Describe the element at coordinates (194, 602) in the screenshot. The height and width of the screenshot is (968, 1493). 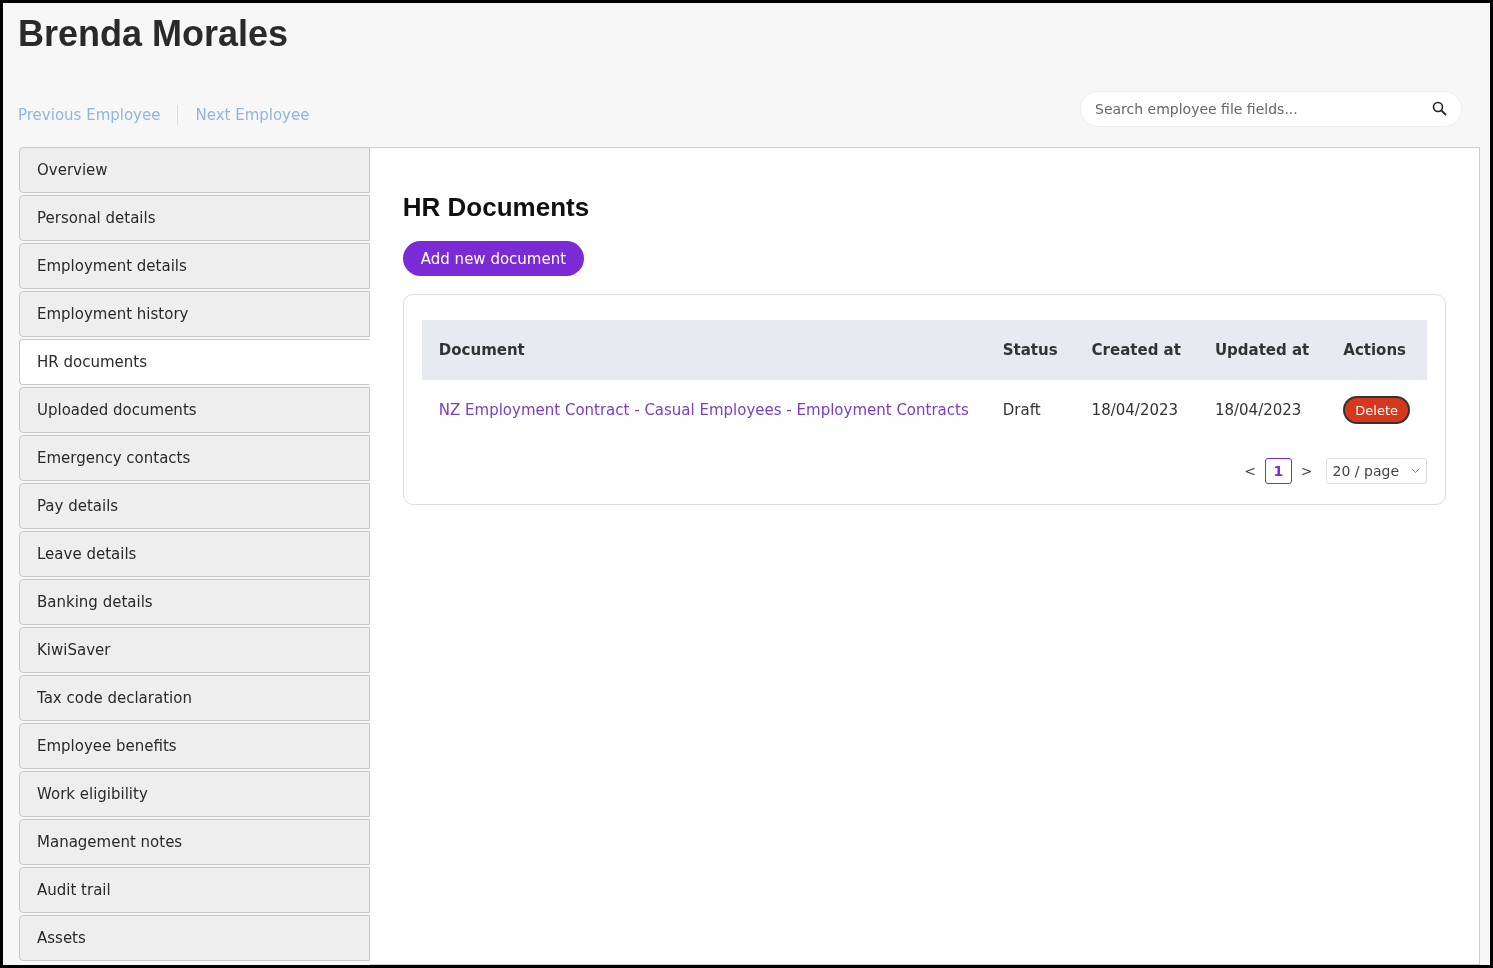
I see `sidebar-item: Banking details` at that location.